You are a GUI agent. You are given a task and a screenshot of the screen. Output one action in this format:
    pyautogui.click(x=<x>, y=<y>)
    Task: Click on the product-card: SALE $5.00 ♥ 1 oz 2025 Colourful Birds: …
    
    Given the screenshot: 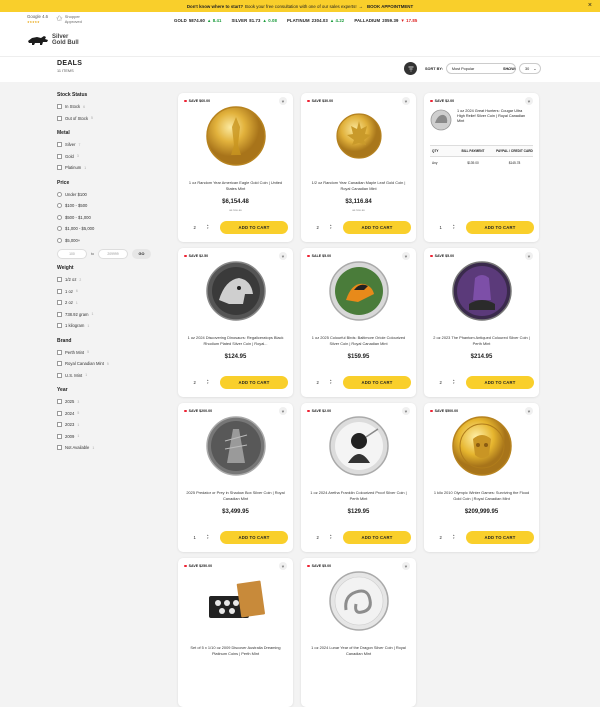 What is the action you would take?
    pyautogui.click(x=358, y=322)
    